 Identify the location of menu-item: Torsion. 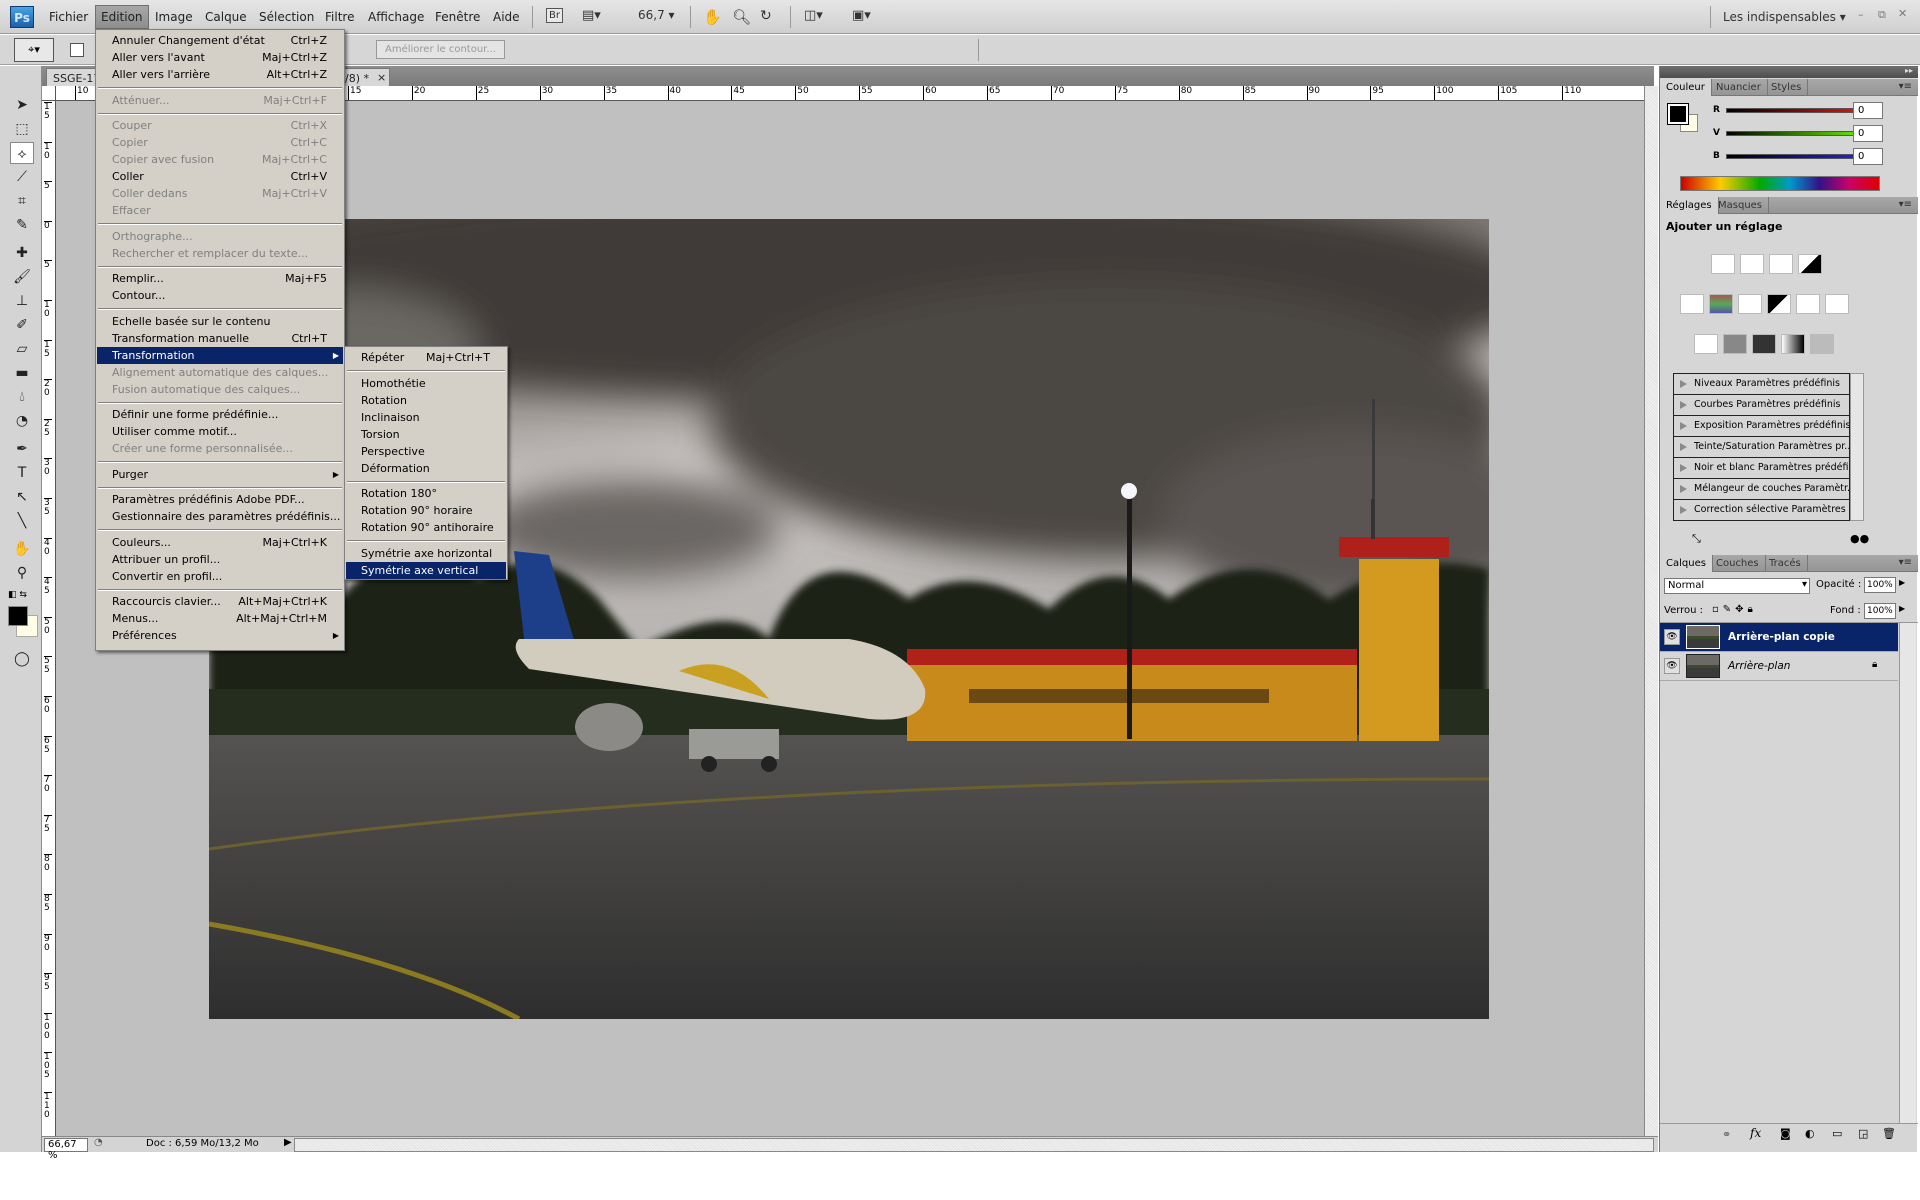
(426, 434).